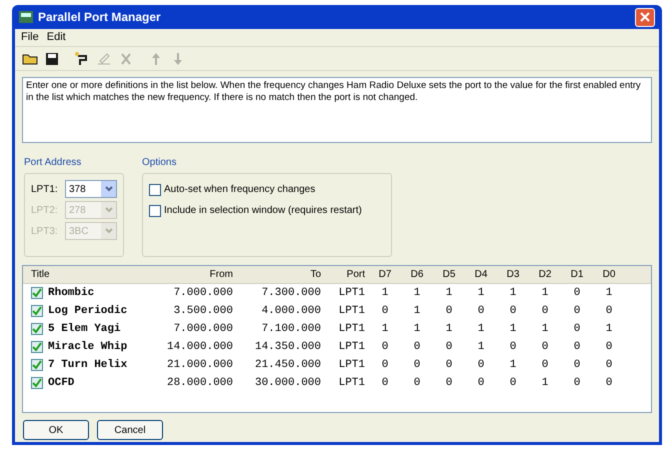 Image resolution: width=672 pixels, height=451 pixels. I want to click on table-cell-text: OCFD, so click(61, 383).